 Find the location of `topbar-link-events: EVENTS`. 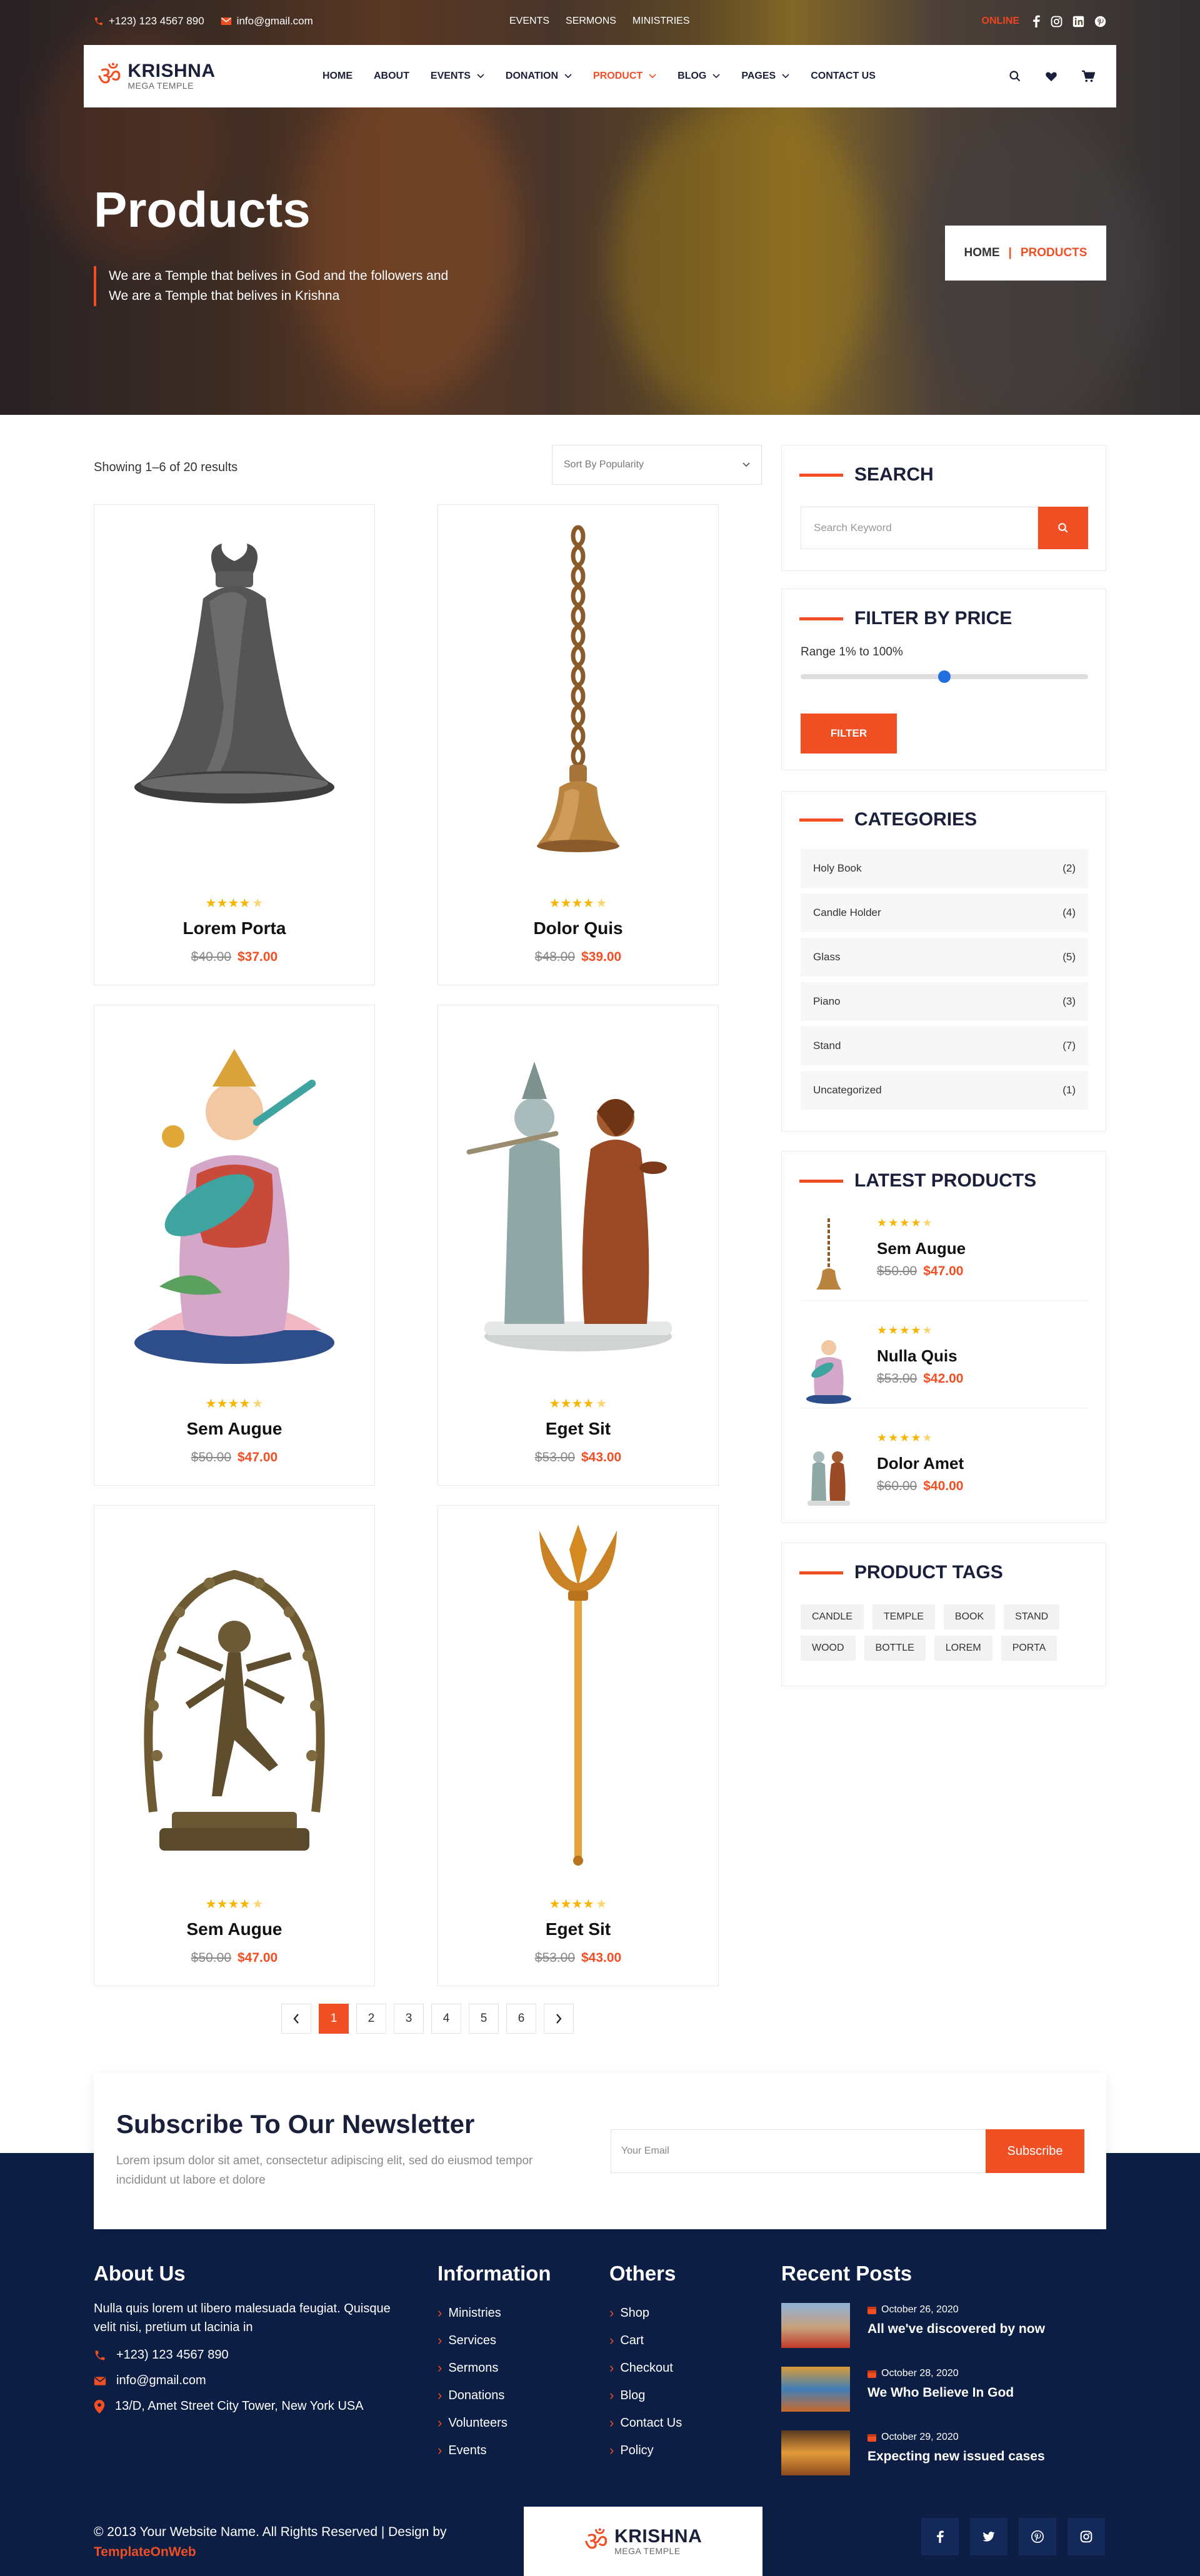

topbar-link-events: EVENTS is located at coordinates (529, 21).